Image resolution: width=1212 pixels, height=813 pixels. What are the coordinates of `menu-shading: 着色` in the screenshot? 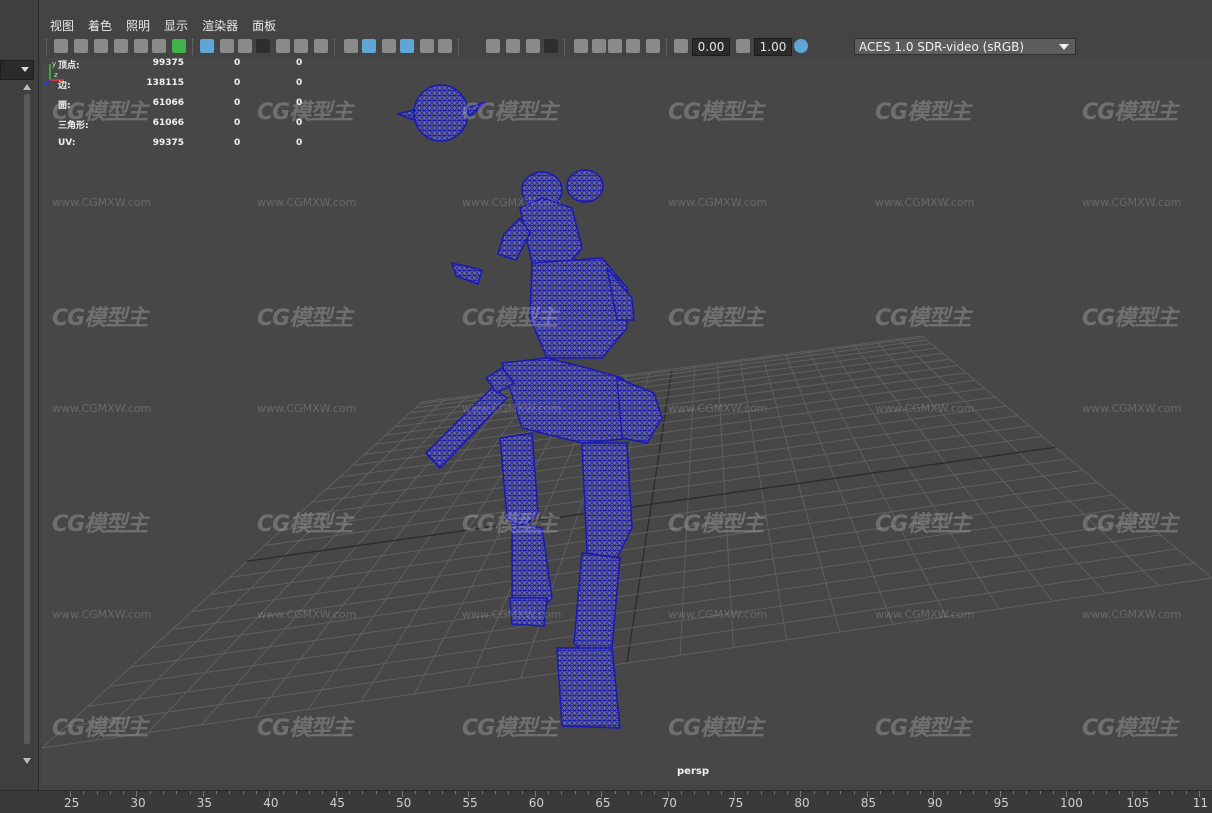 It's located at (99, 24).